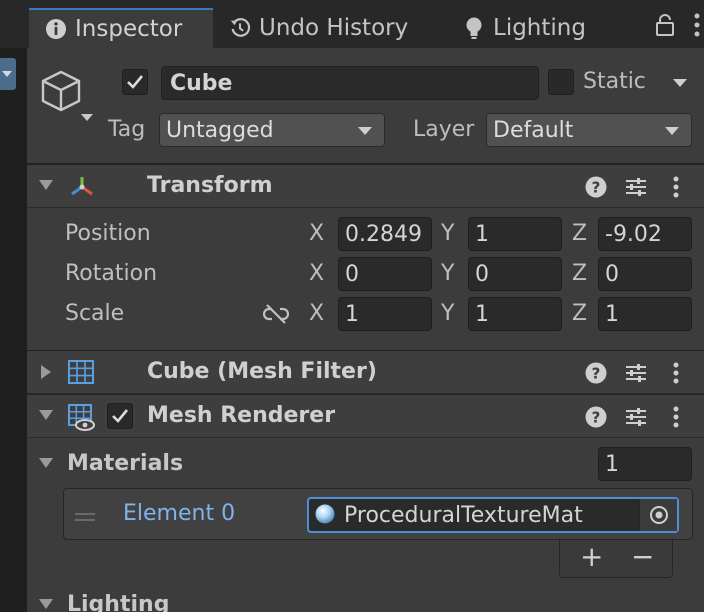  Describe the element at coordinates (135, 82) in the screenshot. I see `active-checkbox` at that location.